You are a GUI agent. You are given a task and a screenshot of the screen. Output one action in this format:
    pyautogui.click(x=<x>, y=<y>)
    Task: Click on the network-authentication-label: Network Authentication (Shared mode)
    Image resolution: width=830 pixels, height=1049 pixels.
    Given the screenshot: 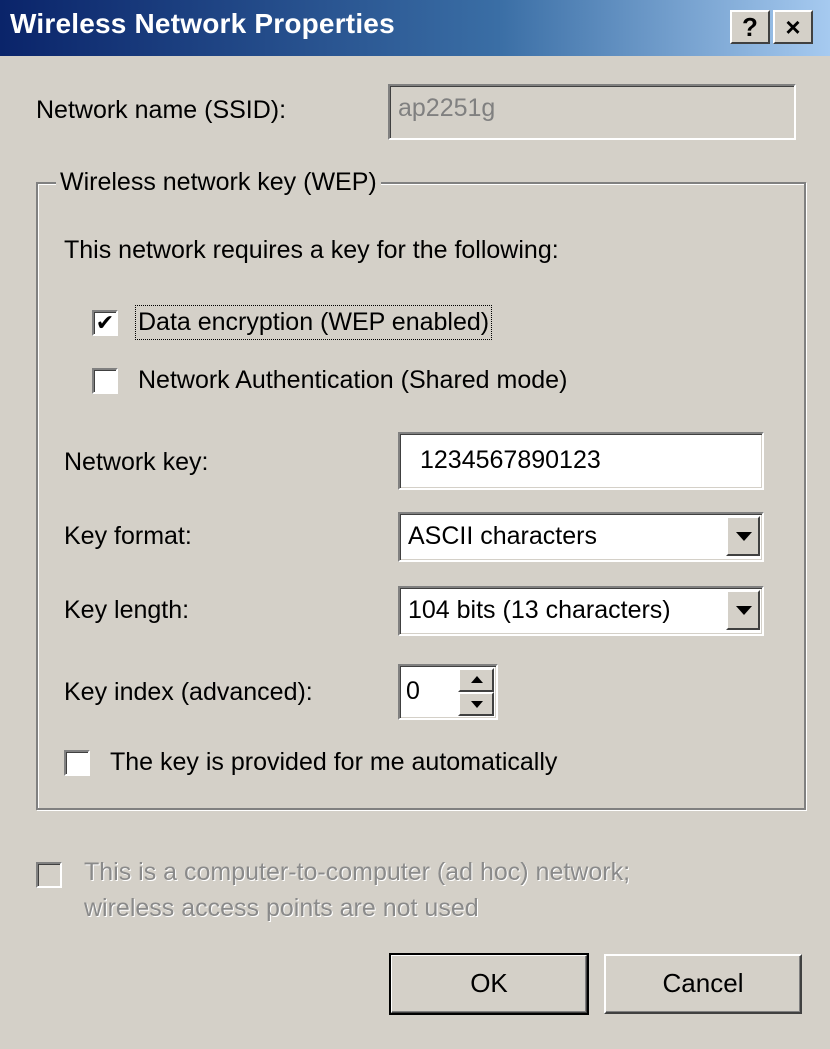 What is the action you would take?
    pyautogui.click(x=352, y=380)
    